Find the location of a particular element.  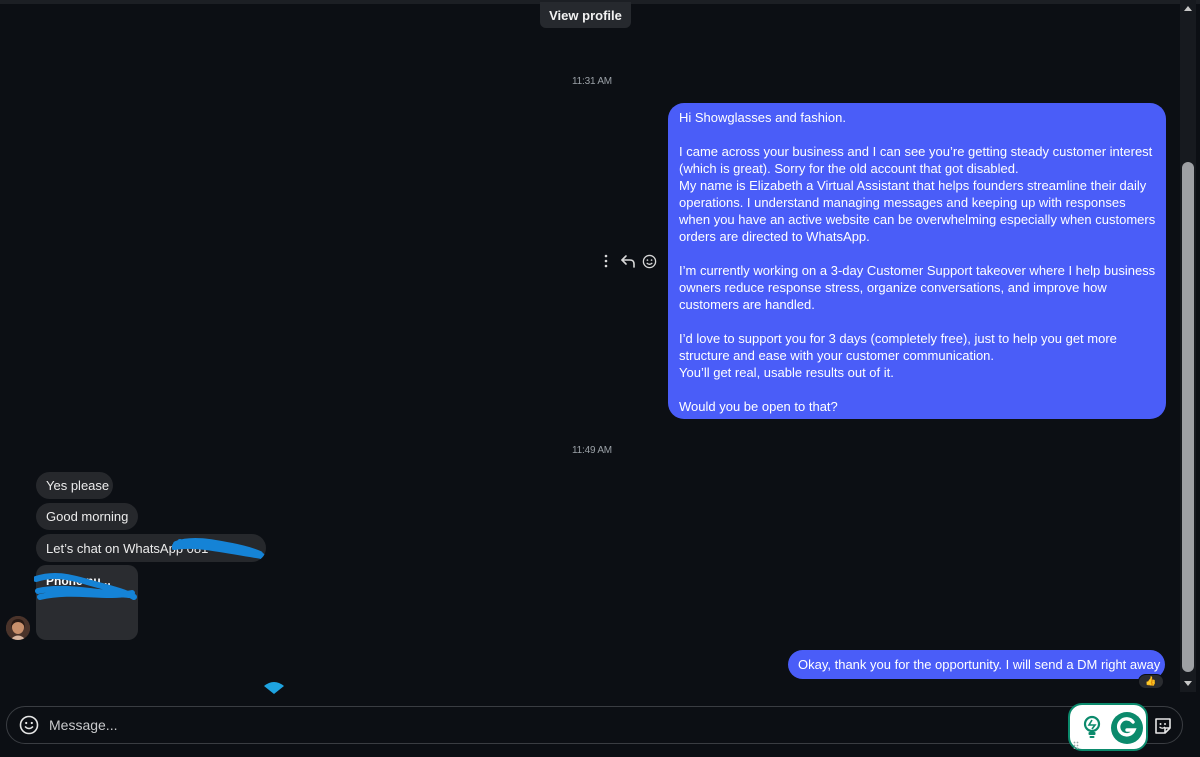

message-composer is located at coordinates (594, 725).